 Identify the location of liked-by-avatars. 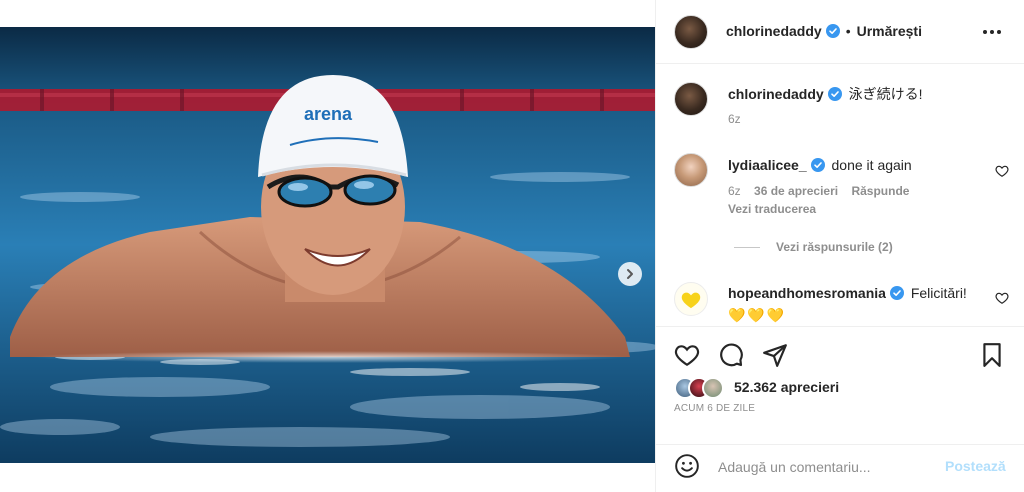
(702, 388).